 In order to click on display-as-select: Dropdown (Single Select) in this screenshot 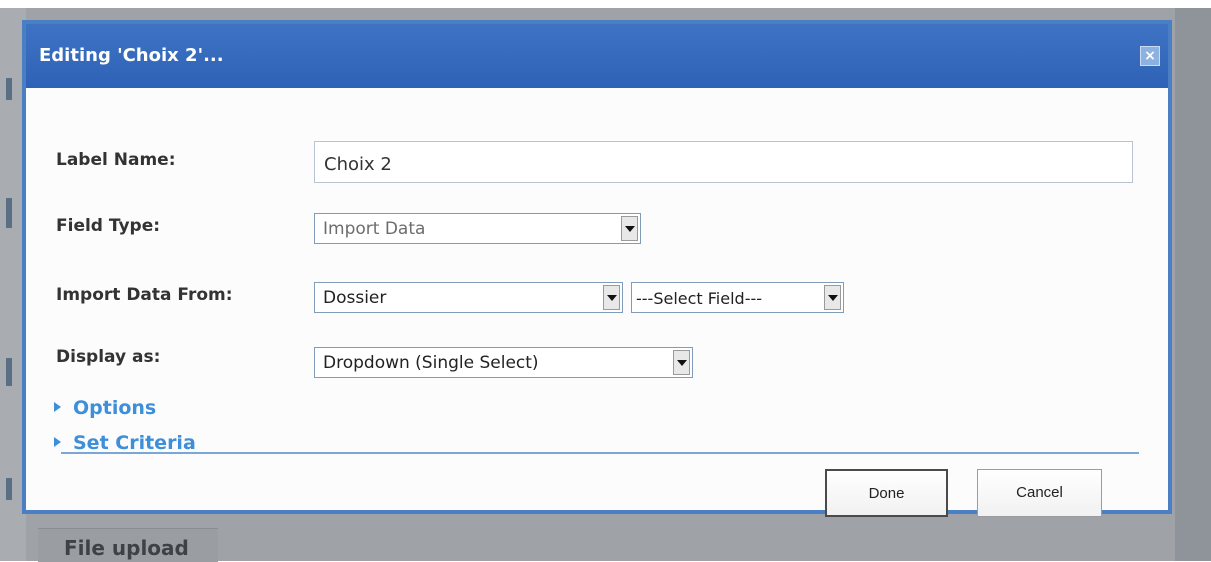, I will do `click(503, 362)`.